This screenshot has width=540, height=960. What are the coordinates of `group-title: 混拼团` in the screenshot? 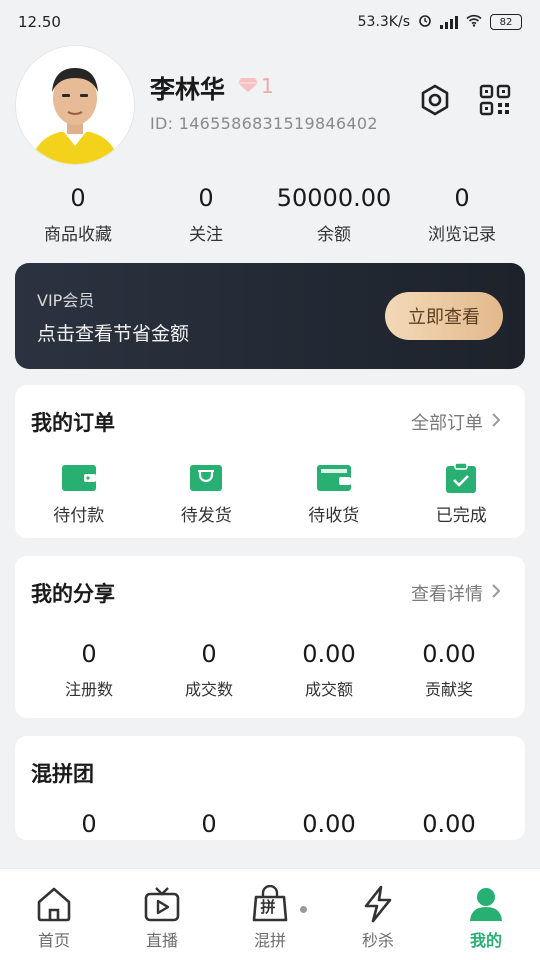 It's located at (62, 774).